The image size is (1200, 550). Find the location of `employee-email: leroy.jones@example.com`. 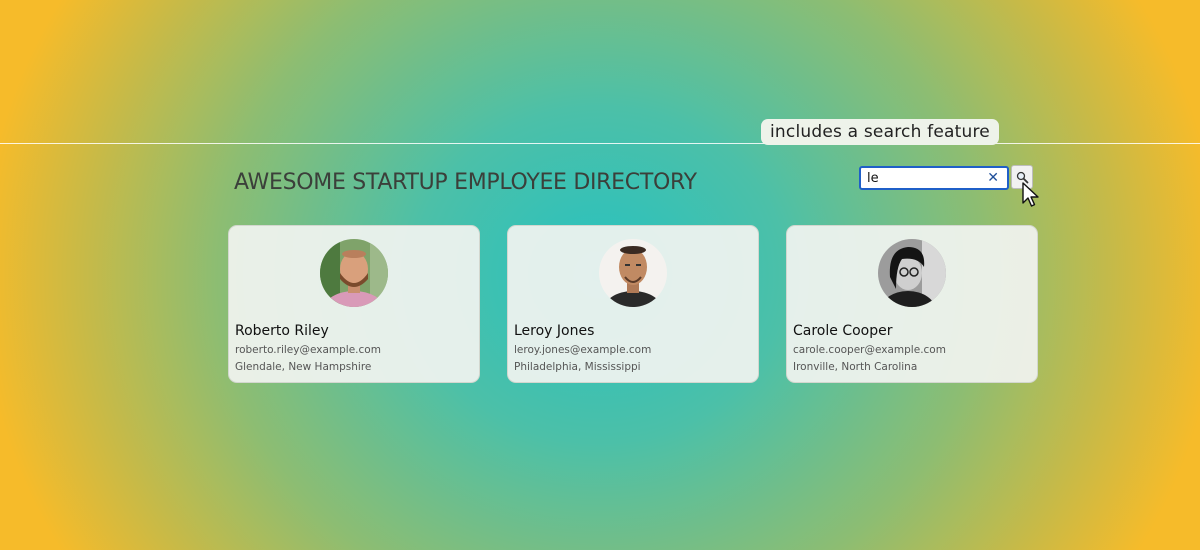

employee-email: leroy.jones@example.com is located at coordinates (583, 350).